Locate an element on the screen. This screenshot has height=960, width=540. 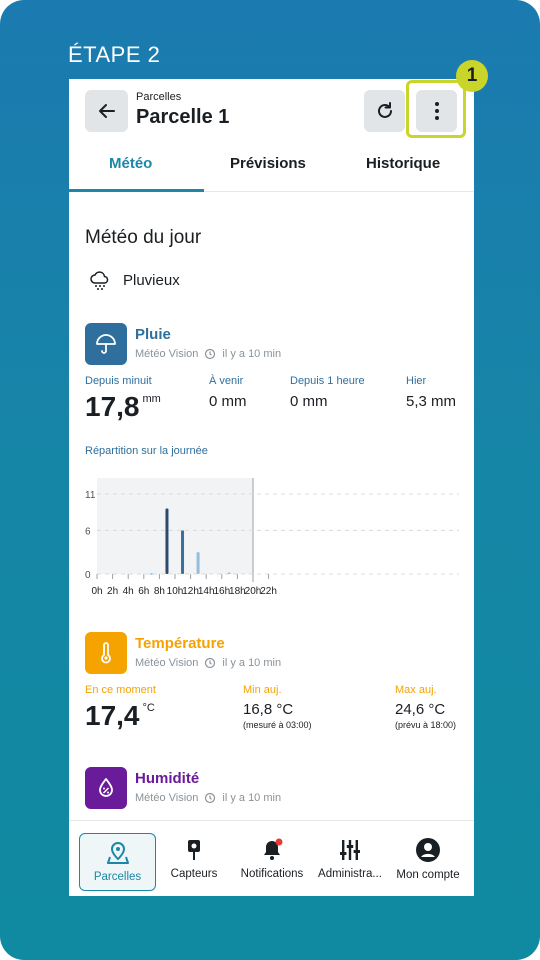
nav-label: Mon compte is located at coordinates (428, 875).